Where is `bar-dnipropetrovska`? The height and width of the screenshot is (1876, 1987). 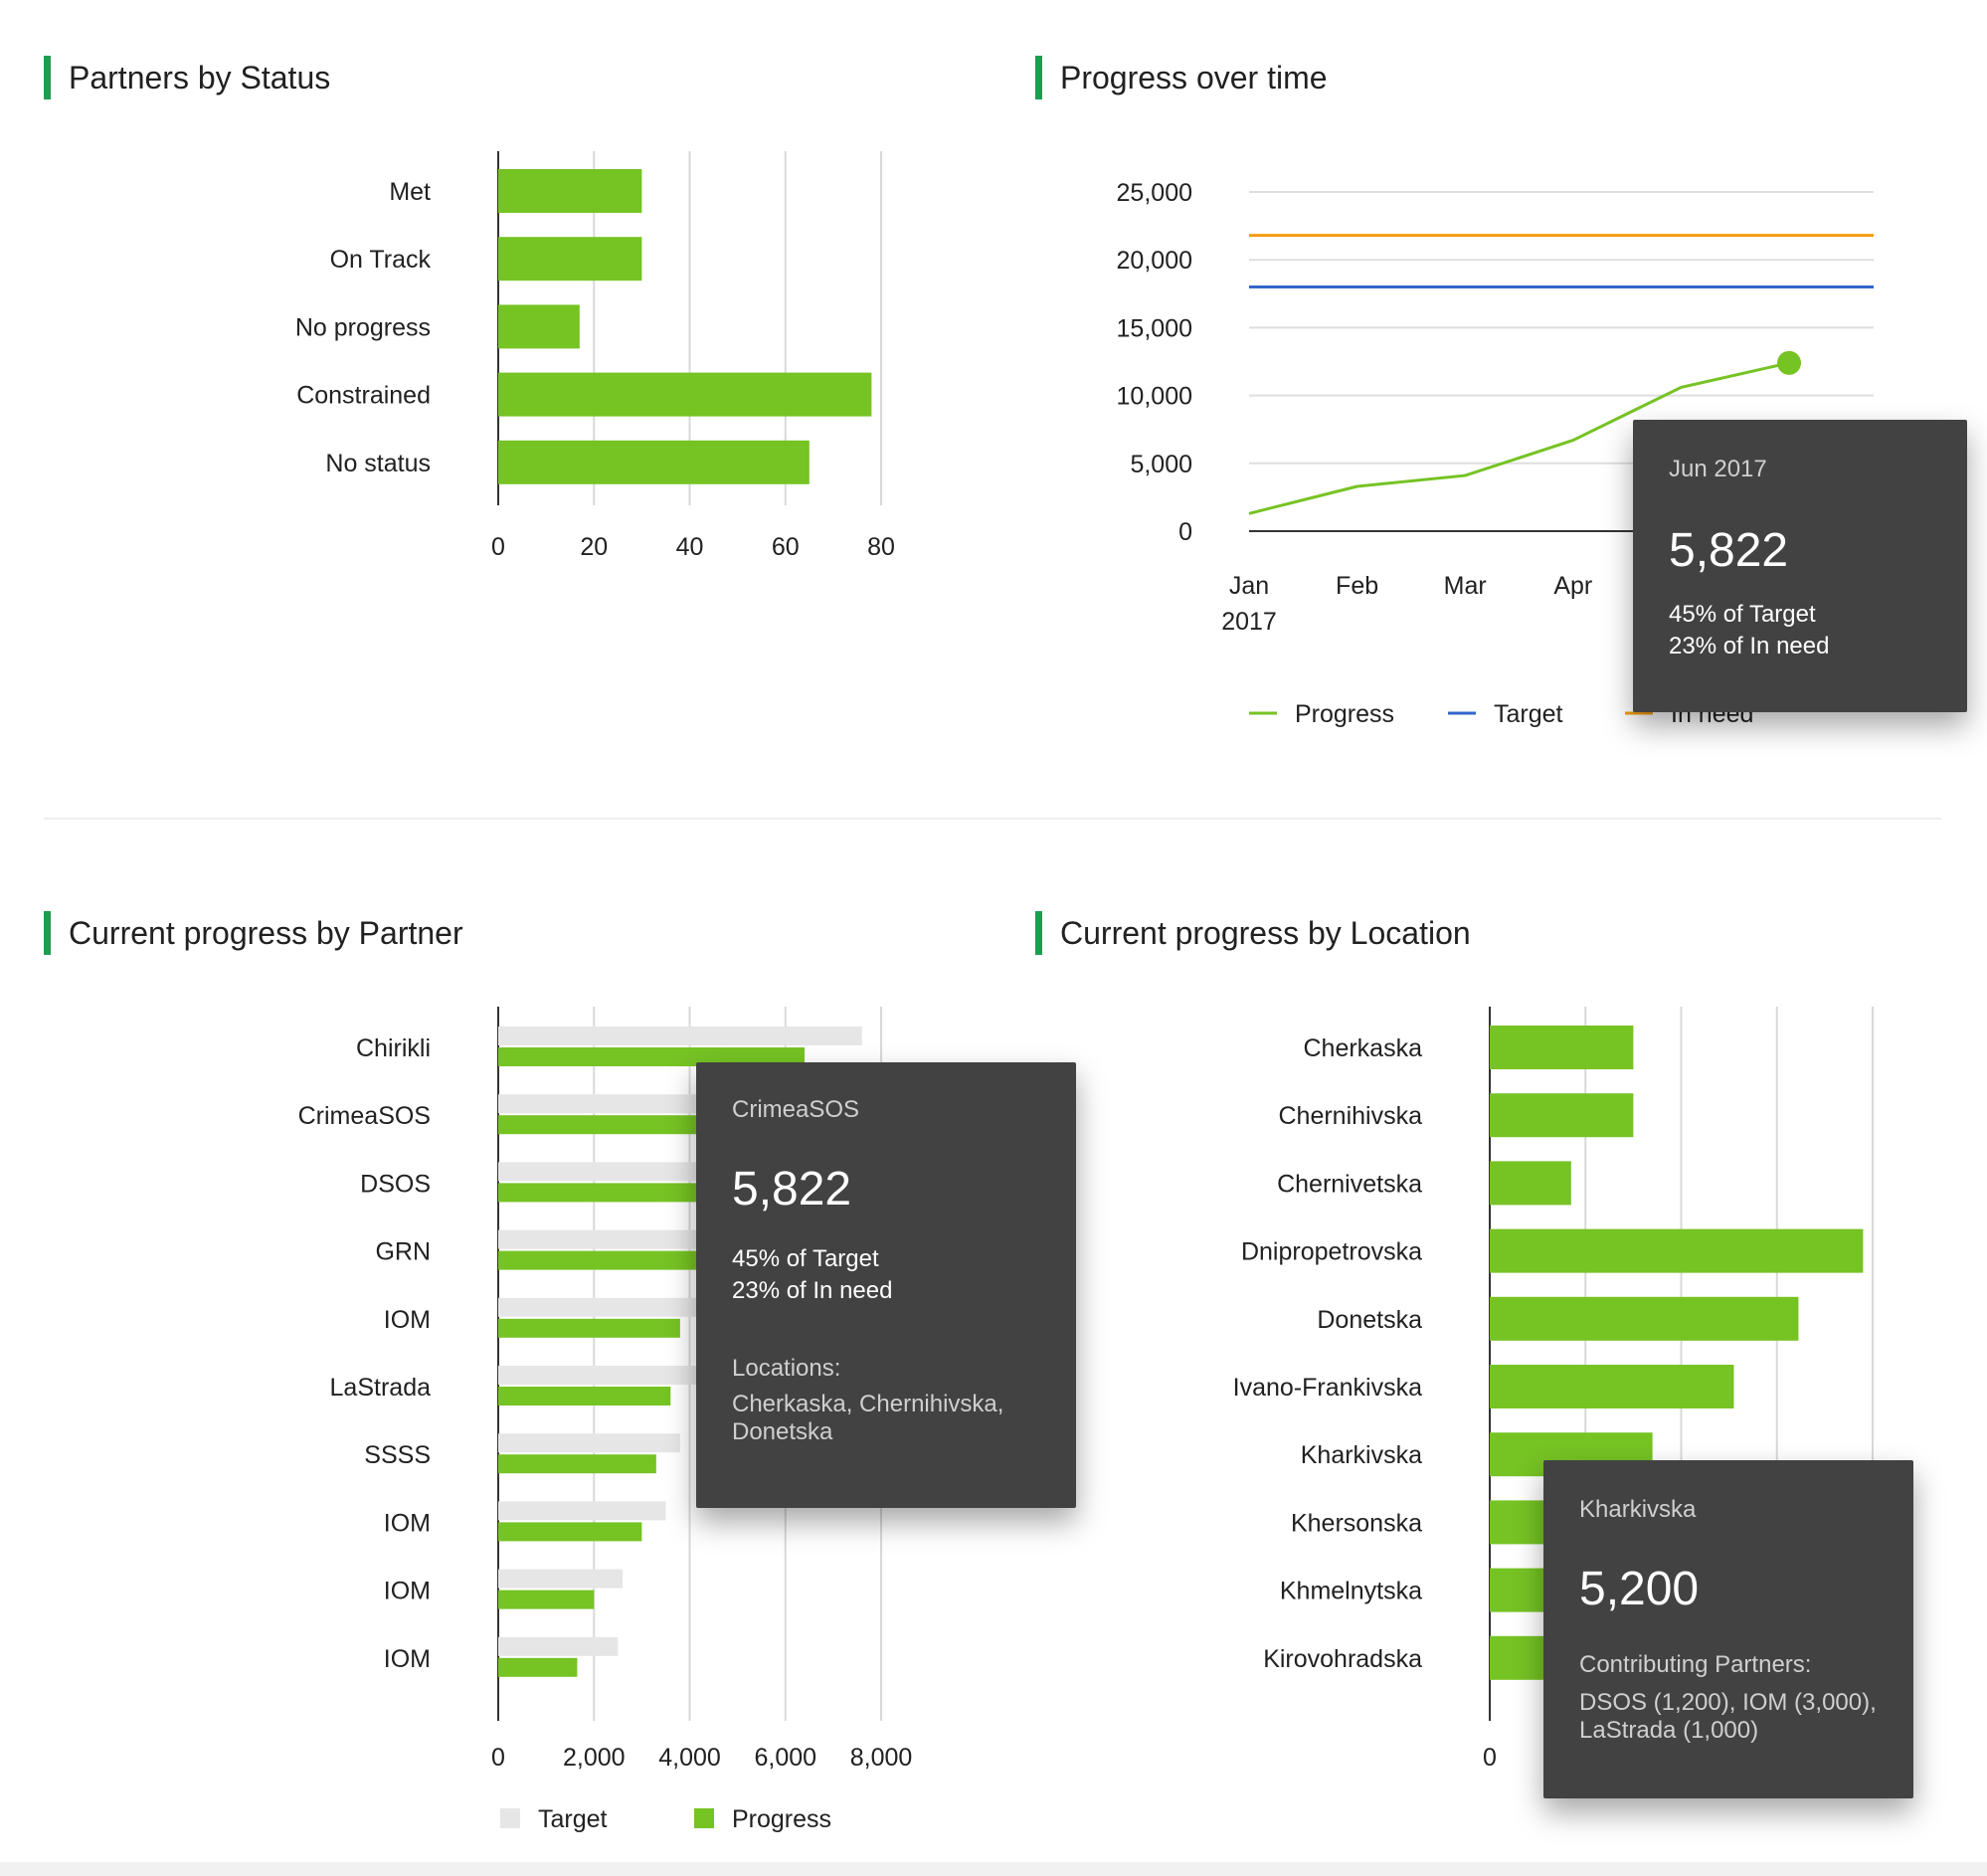 bar-dnipropetrovska is located at coordinates (1677, 1250).